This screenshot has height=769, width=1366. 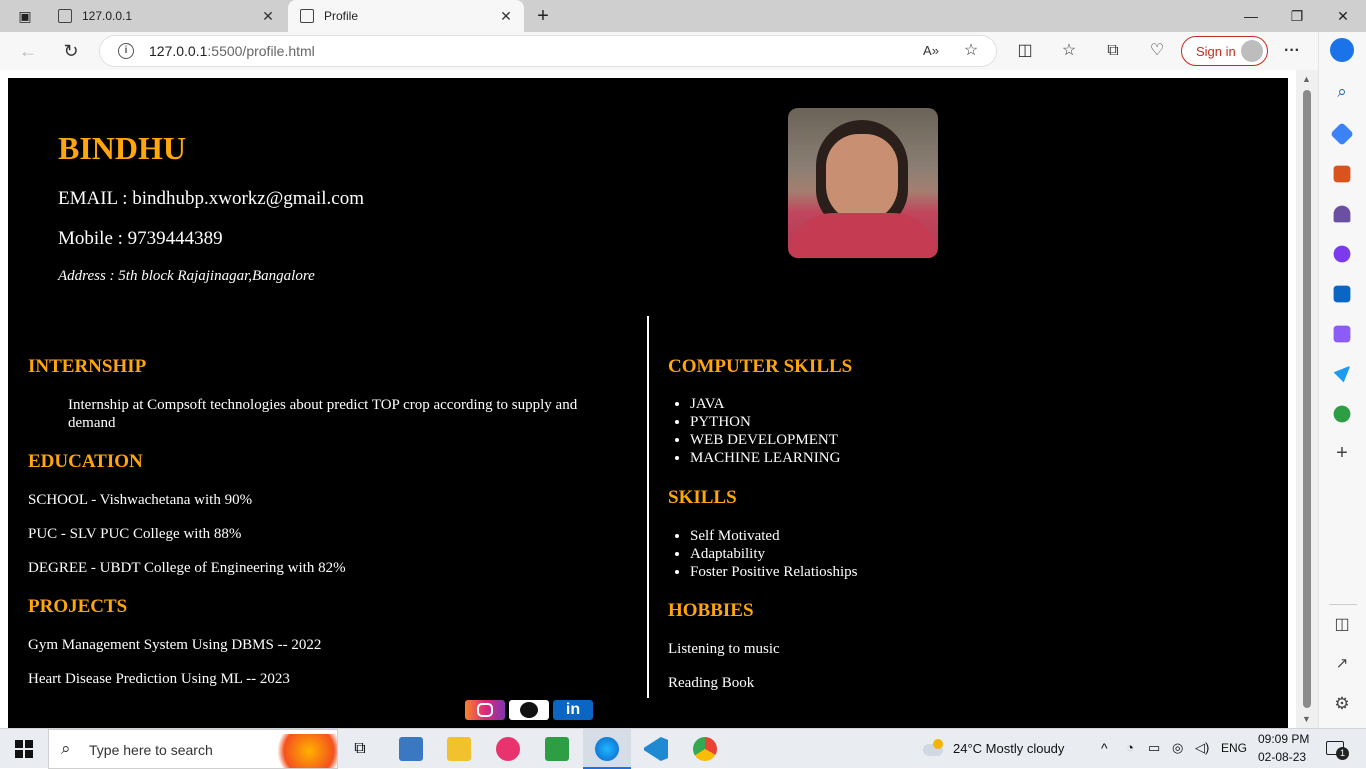 I want to click on outlook-icon, so click(x=1342, y=294).